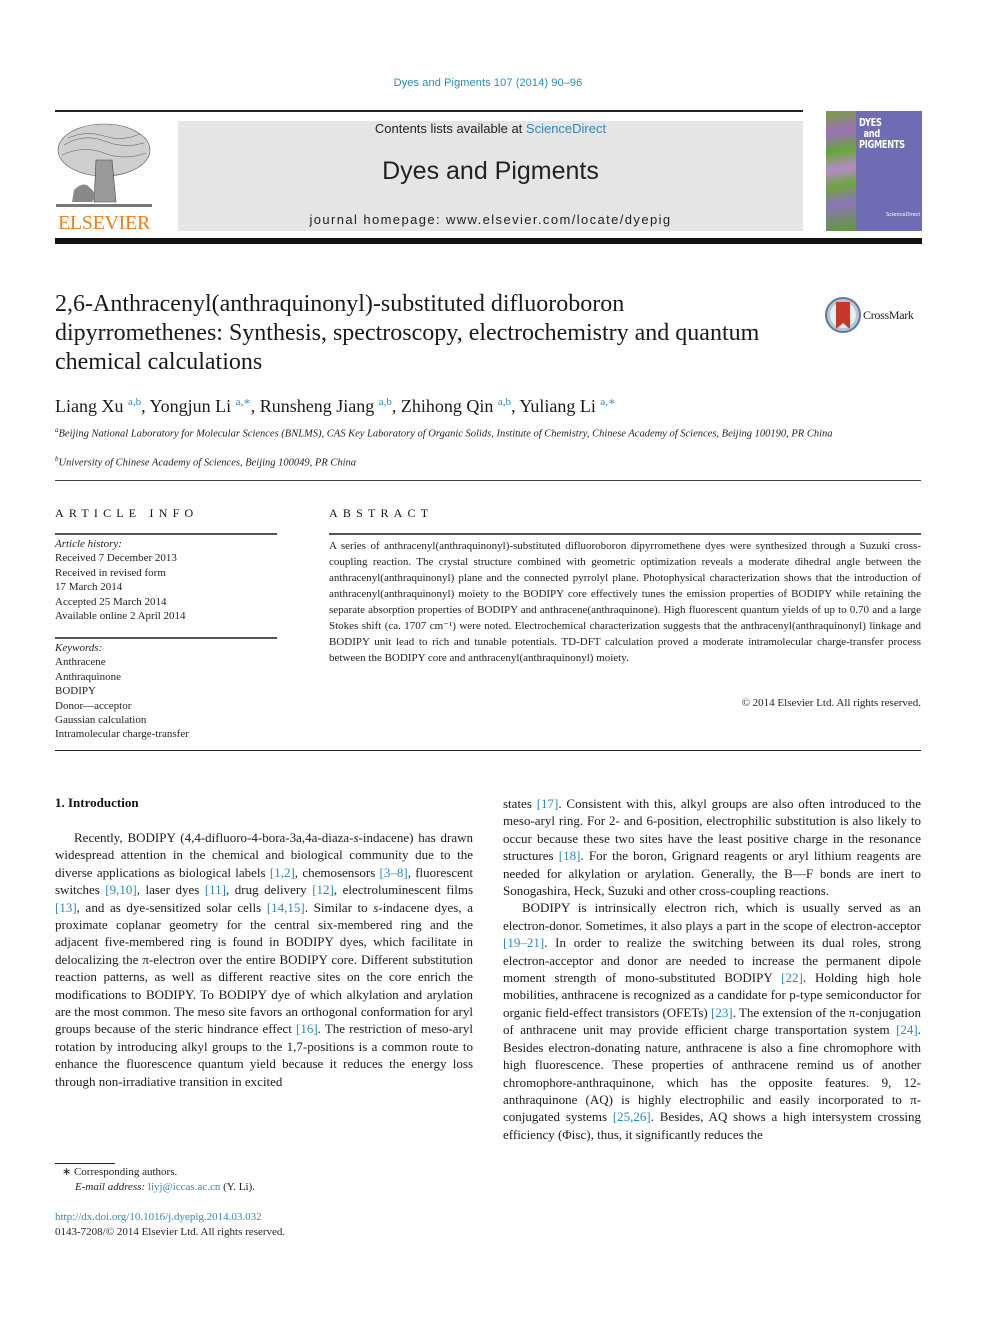  I want to click on keywords-label: Keywords:, so click(79, 648).